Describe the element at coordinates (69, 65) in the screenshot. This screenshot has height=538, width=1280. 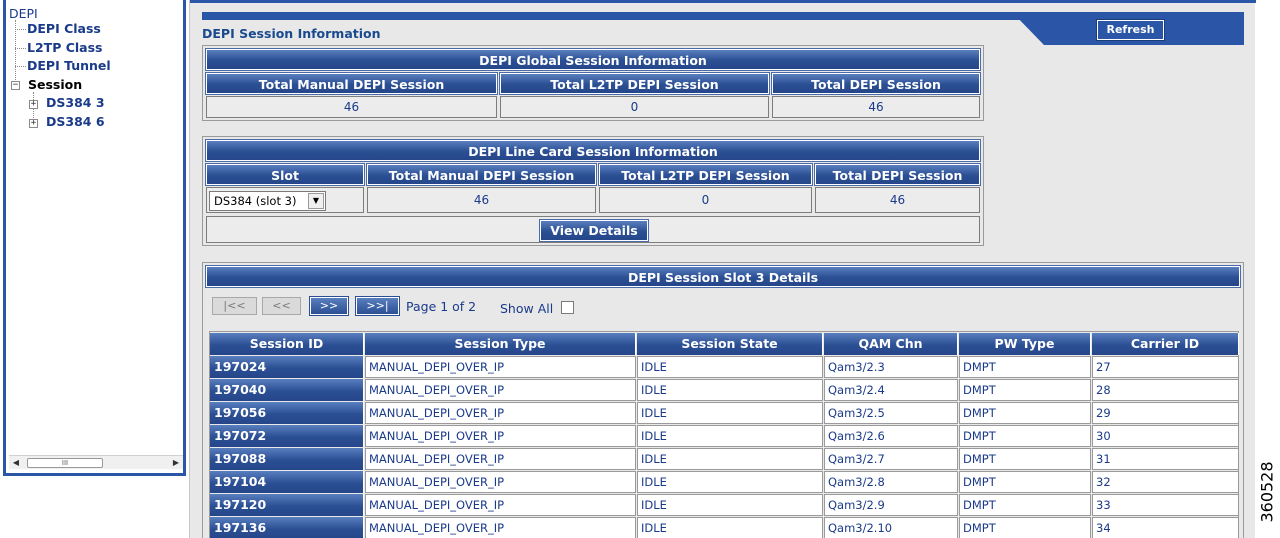
I see `tree-item-depi-tunnel: DEPI Tunnel` at that location.